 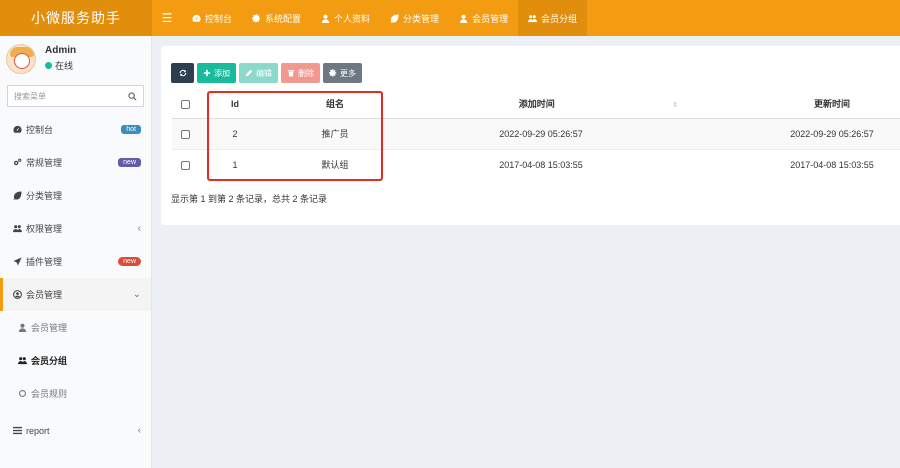 What do you see at coordinates (75, 129) in the screenshot?
I see `sidebar-item-dashboard: 控制台 hot` at bounding box center [75, 129].